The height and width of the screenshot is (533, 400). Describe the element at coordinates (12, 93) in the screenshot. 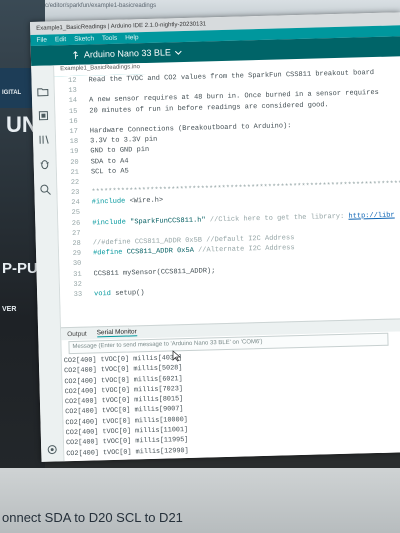

I see `background-label: IGITAL` at that location.